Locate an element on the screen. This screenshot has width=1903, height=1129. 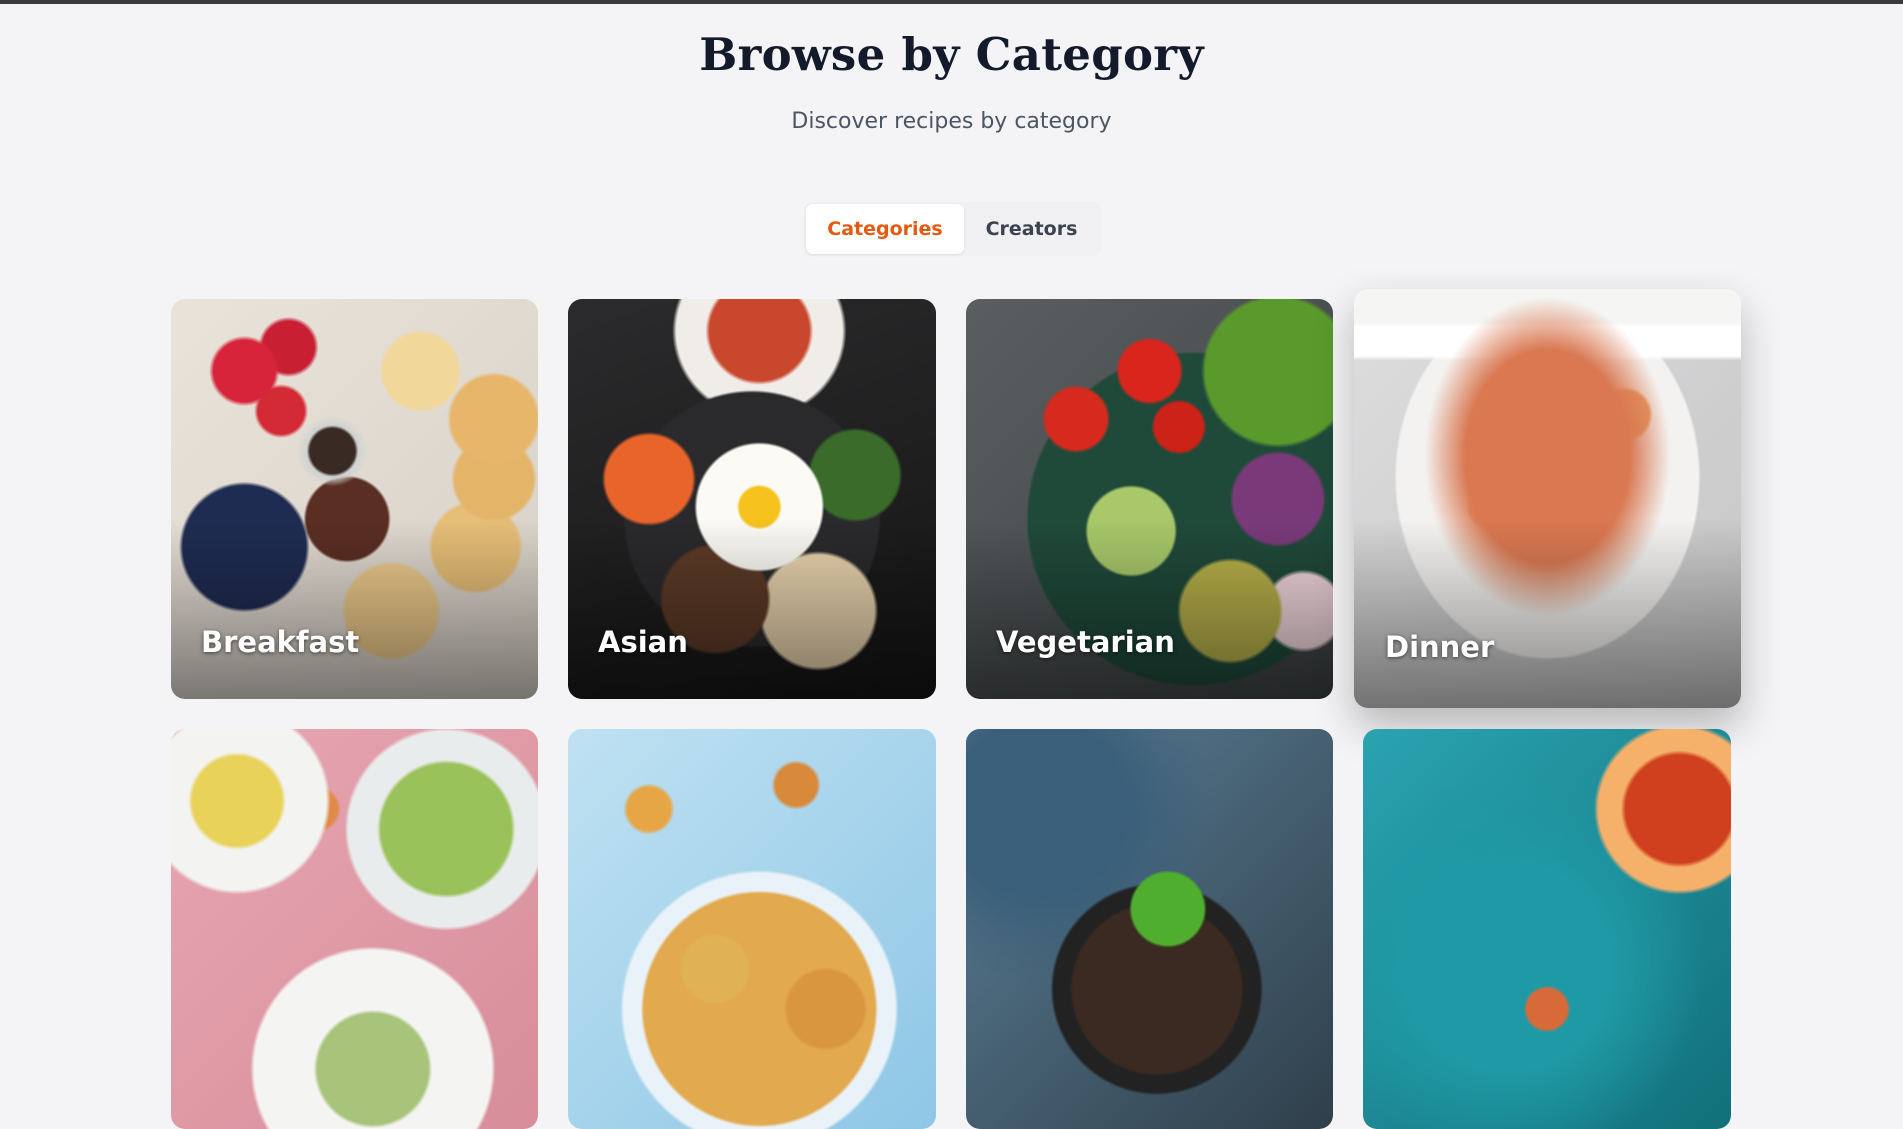
view-tabs: Categories Creators is located at coordinates (952, 229).